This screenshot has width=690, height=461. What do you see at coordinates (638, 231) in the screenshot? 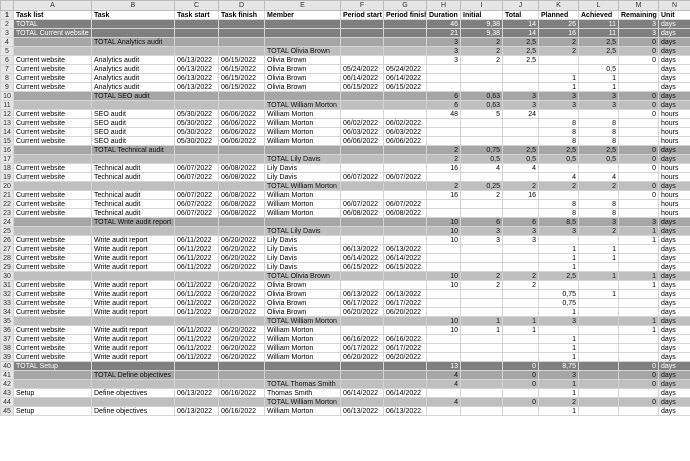
I see `cell-m25: 1` at bounding box center [638, 231].